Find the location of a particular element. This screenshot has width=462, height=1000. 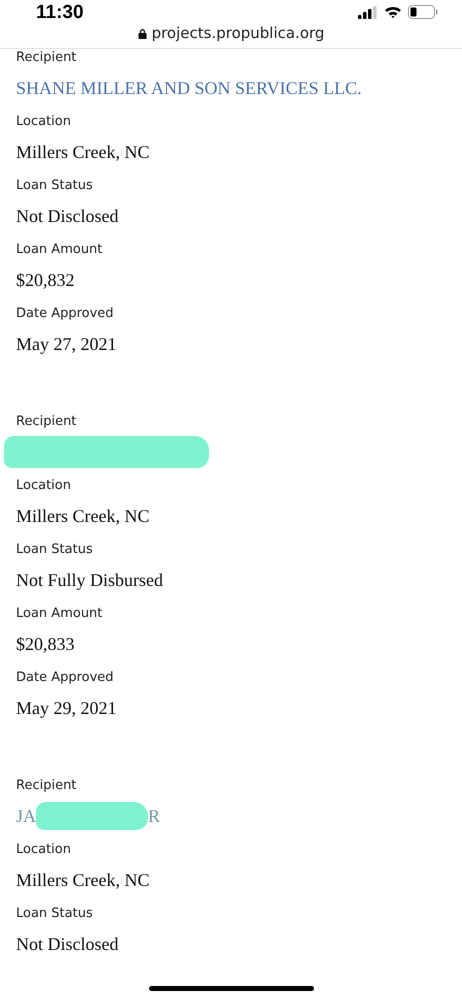

field-value: Not Fully Disbursed is located at coordinates (90, 580).